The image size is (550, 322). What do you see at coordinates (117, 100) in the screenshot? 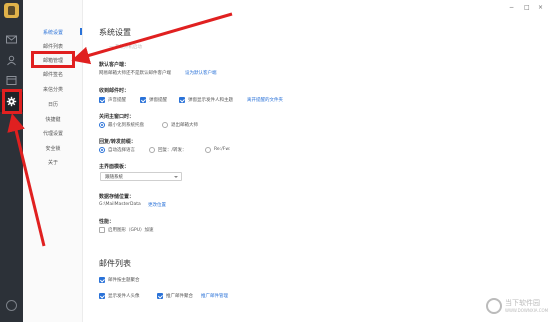
I see `sound-alert-label: 声音提醒` at bounding box center [117, 100].